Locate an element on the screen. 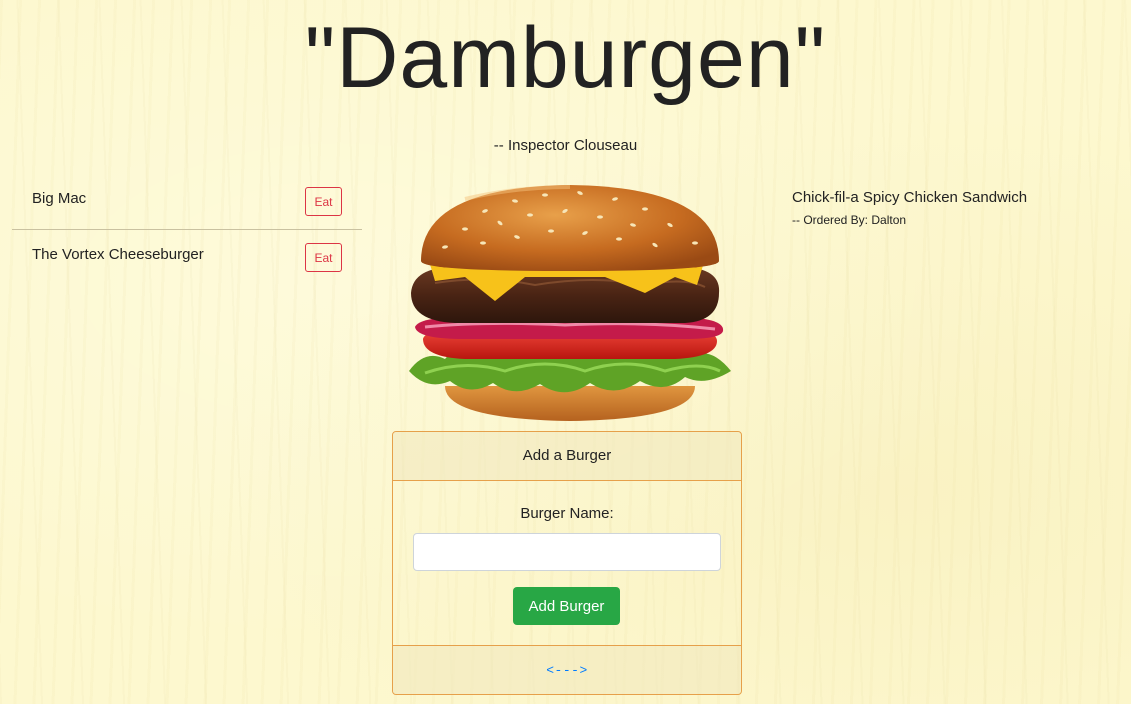  ordered-by-label: -- Ordered By: Dalton is located at coordinates (849, 220).